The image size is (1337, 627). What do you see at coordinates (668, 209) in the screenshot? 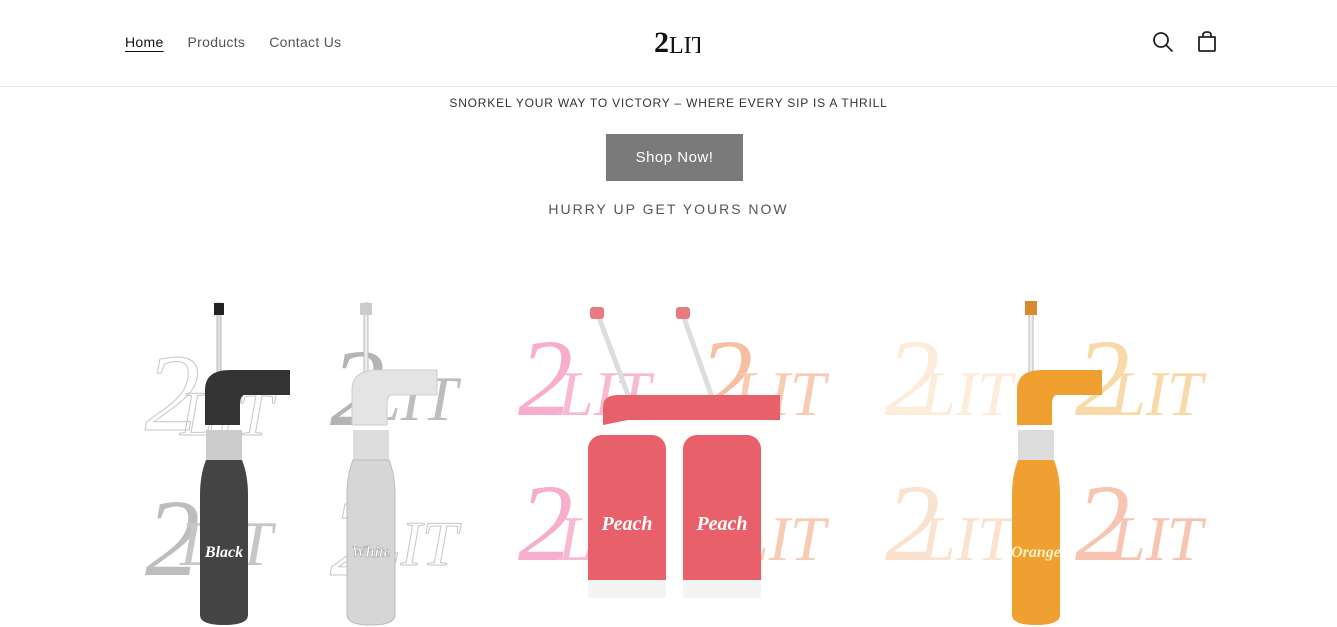
I see `hero-subtext: HURRY UP GET YOURS NOW` at bounding box center [668, 209].